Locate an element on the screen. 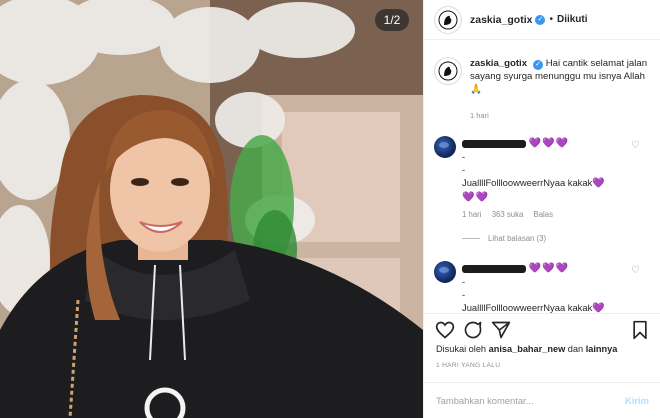 This screenshot has height=418, width=660. post-header: zaskia_gotix ✓ • Diikuti is located at coordinates (542, 20).